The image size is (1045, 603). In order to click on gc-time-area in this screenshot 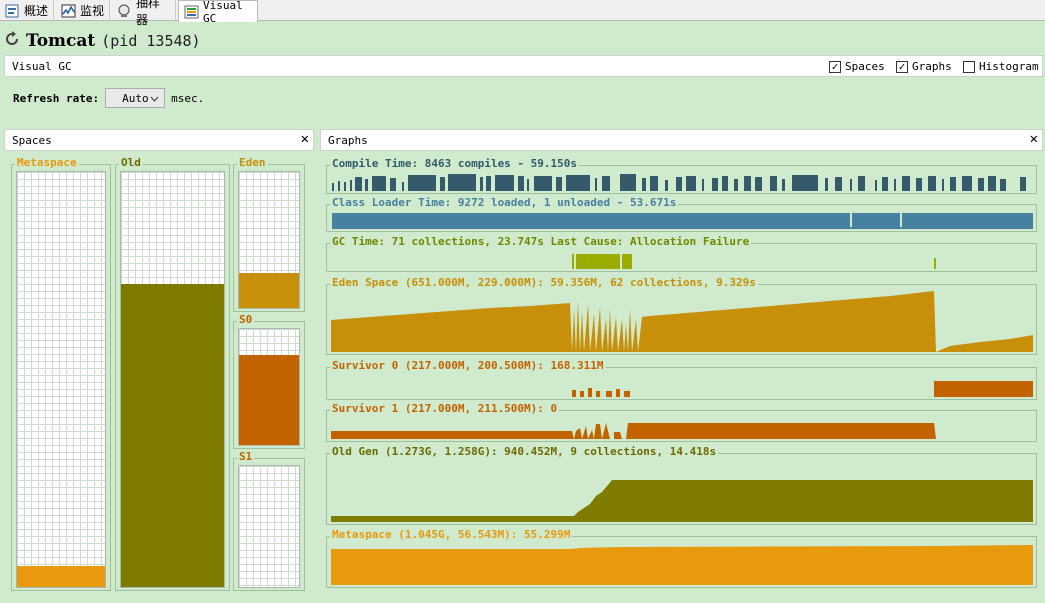, I will do `click(754, 261)`.